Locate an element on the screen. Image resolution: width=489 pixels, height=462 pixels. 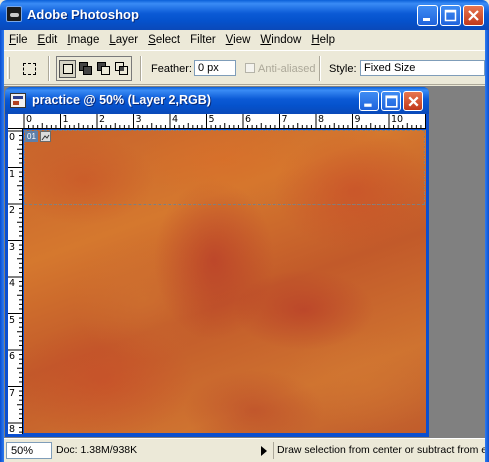
vertical-ruler: 0 1 2 3 4 5 6 7 8 is located at coordinates (15, 281).